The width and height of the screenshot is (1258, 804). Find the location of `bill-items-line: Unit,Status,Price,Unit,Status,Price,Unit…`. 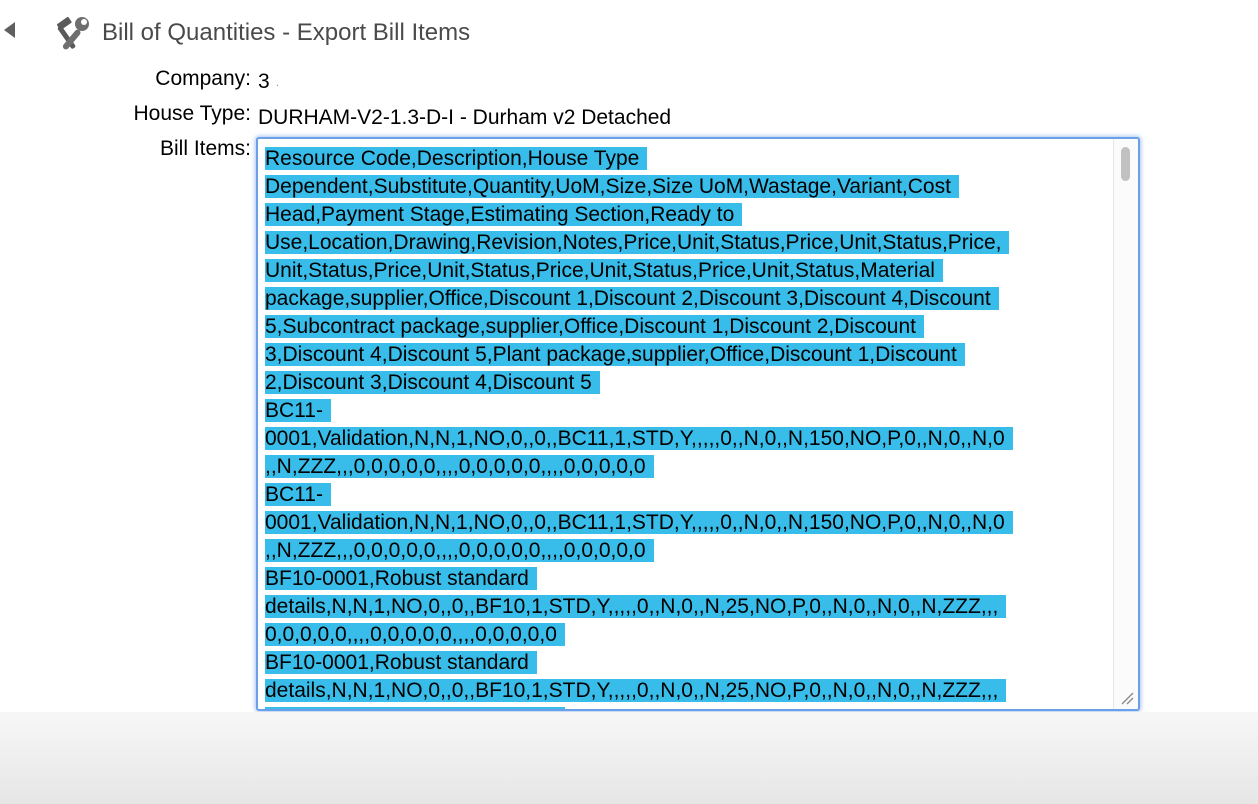

bill-items-line: Unit,Status,Price,Unit,Status,Price,Unit… is located at coordinates (690, 271).